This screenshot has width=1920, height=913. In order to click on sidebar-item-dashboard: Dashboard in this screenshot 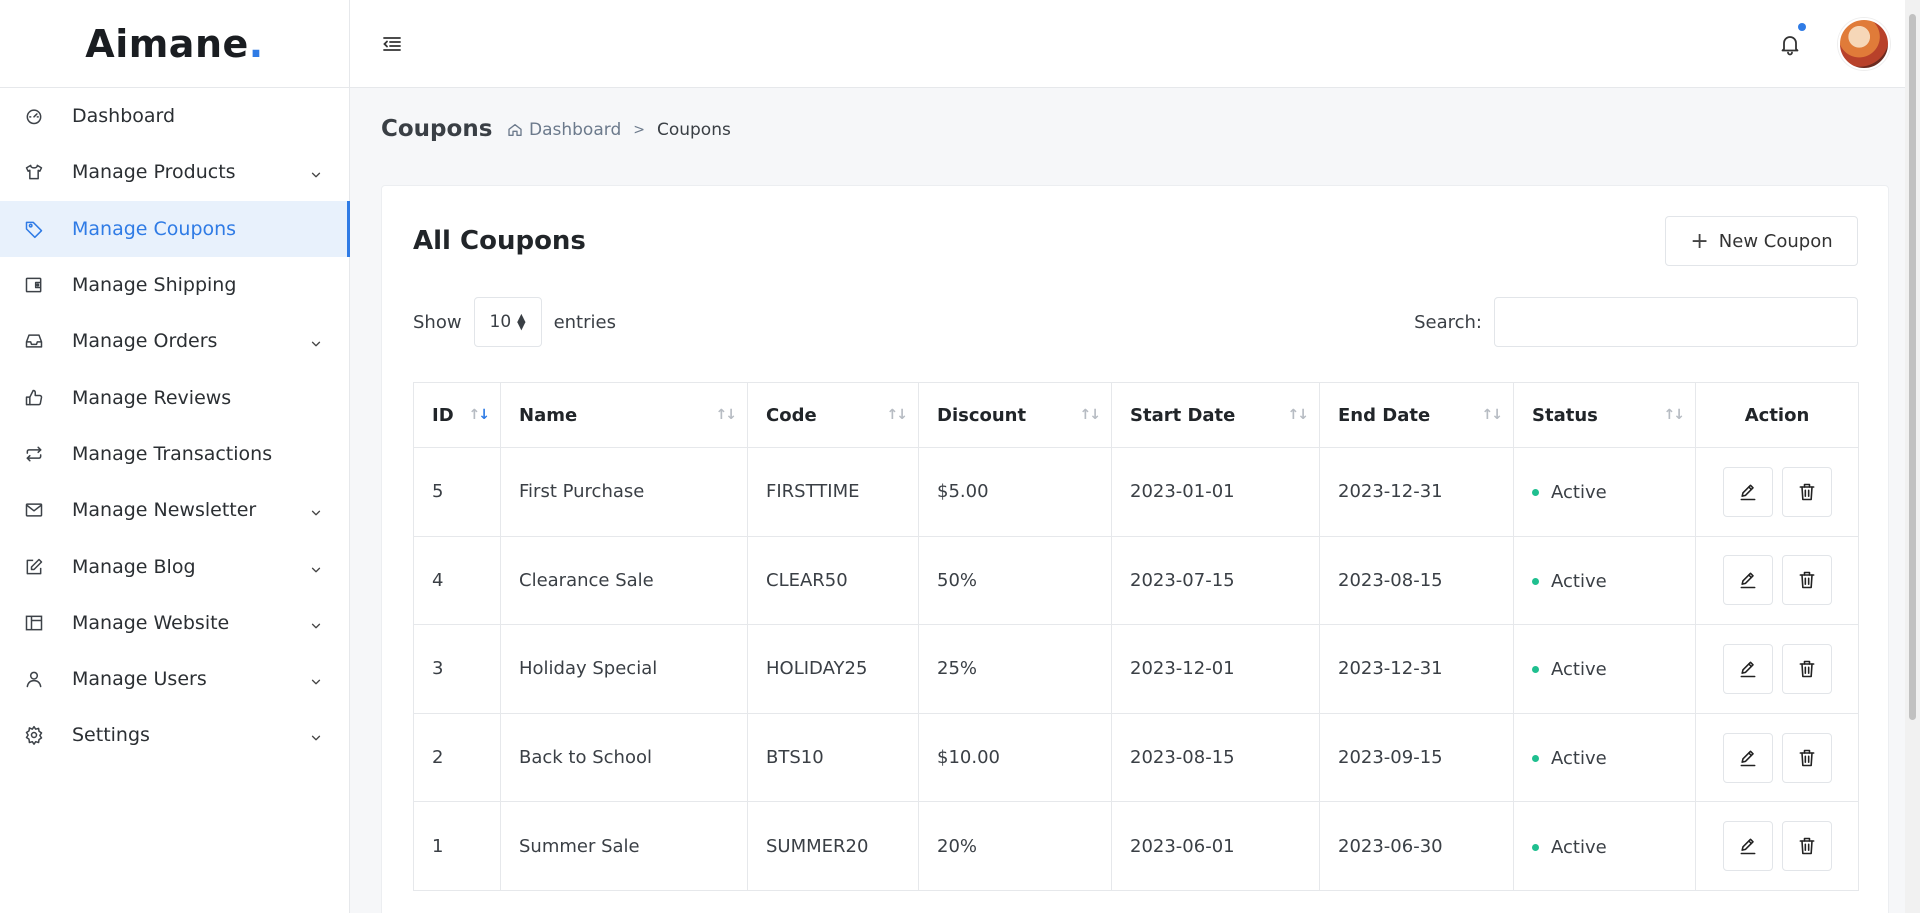, I will do `click(174, 116)`.